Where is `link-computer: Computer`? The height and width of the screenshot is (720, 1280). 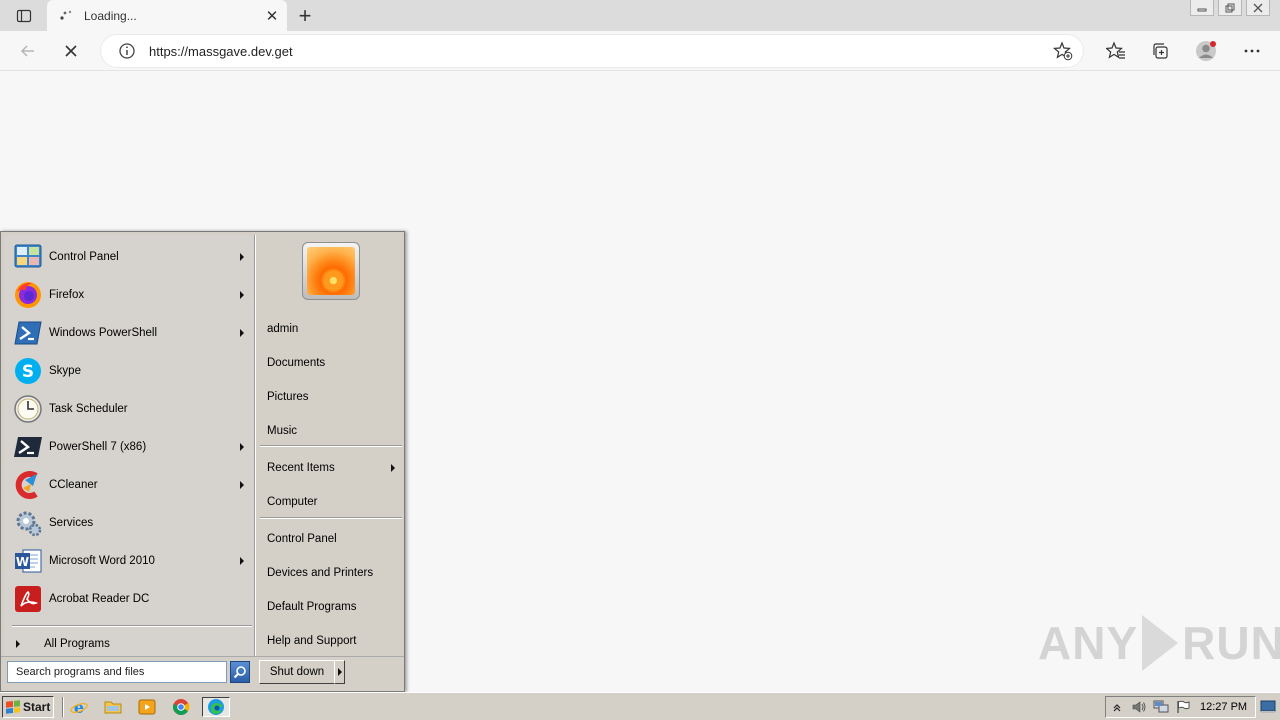 link-computer: Computer is located at coordinates (334, 502).